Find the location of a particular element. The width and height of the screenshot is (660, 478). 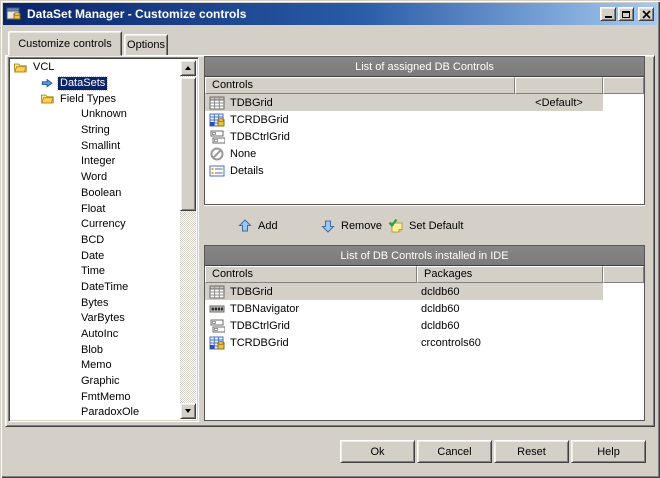

assigned-row-tdbctrlgrid: TDBCtrlGrid is located at coordinates (424, 136).